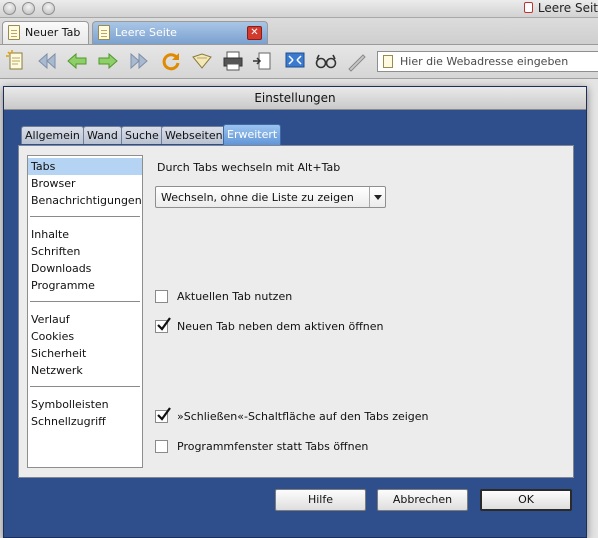 Image resolution: width=598 pixels, height=538 pixels. I want to click on checkbox-aktuellen-tab-nutzen, so click(161, 296).